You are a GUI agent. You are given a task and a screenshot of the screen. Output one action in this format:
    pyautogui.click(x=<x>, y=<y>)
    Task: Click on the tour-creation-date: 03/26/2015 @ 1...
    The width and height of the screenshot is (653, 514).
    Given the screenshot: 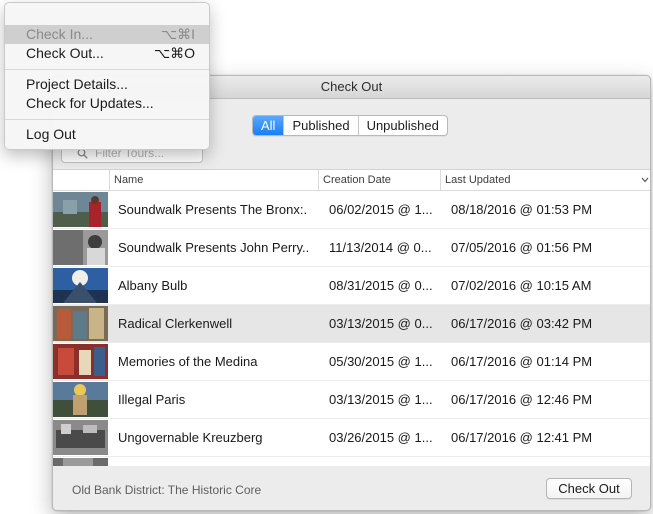 What is the action you would take?
    pyautogui.click(x=381, y=437)
    